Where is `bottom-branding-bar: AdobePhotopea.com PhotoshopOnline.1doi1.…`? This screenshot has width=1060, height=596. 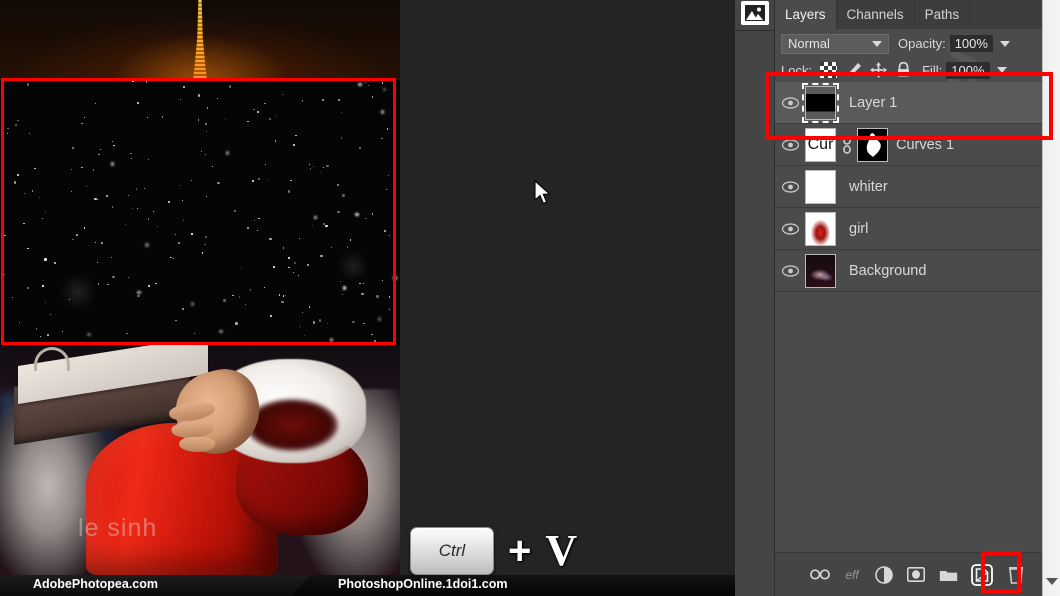 bottom-branding-bar: AdobePhotopea.com PhotoshopOnline.1doi1.… is located at coordinates (367, 585).